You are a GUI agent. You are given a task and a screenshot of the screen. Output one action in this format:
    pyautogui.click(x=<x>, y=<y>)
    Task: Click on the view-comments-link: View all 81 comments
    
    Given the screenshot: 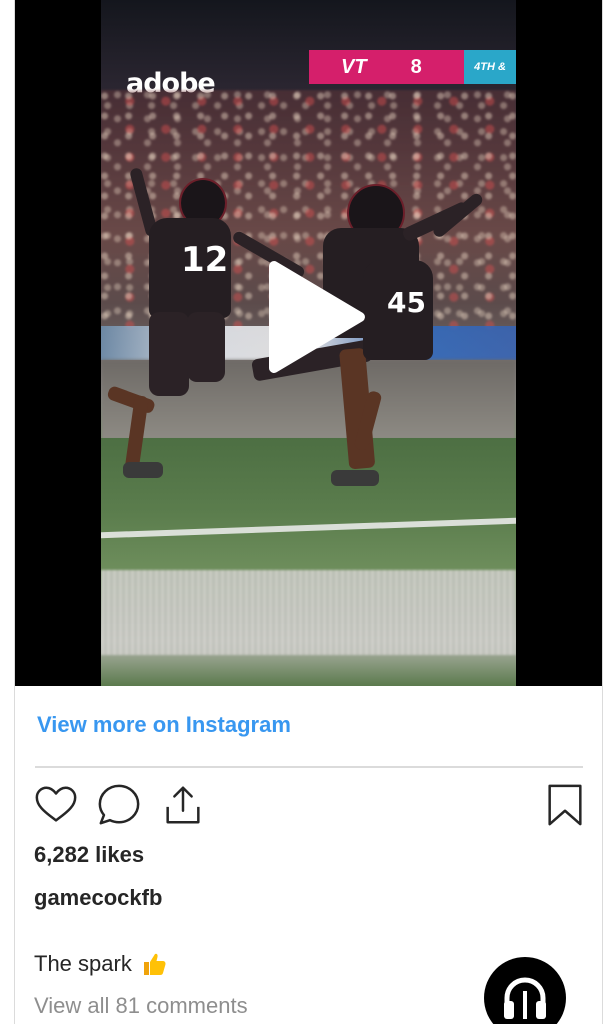 What is the action you would take?
    pyautogui.click(x=141, y=1006)
    